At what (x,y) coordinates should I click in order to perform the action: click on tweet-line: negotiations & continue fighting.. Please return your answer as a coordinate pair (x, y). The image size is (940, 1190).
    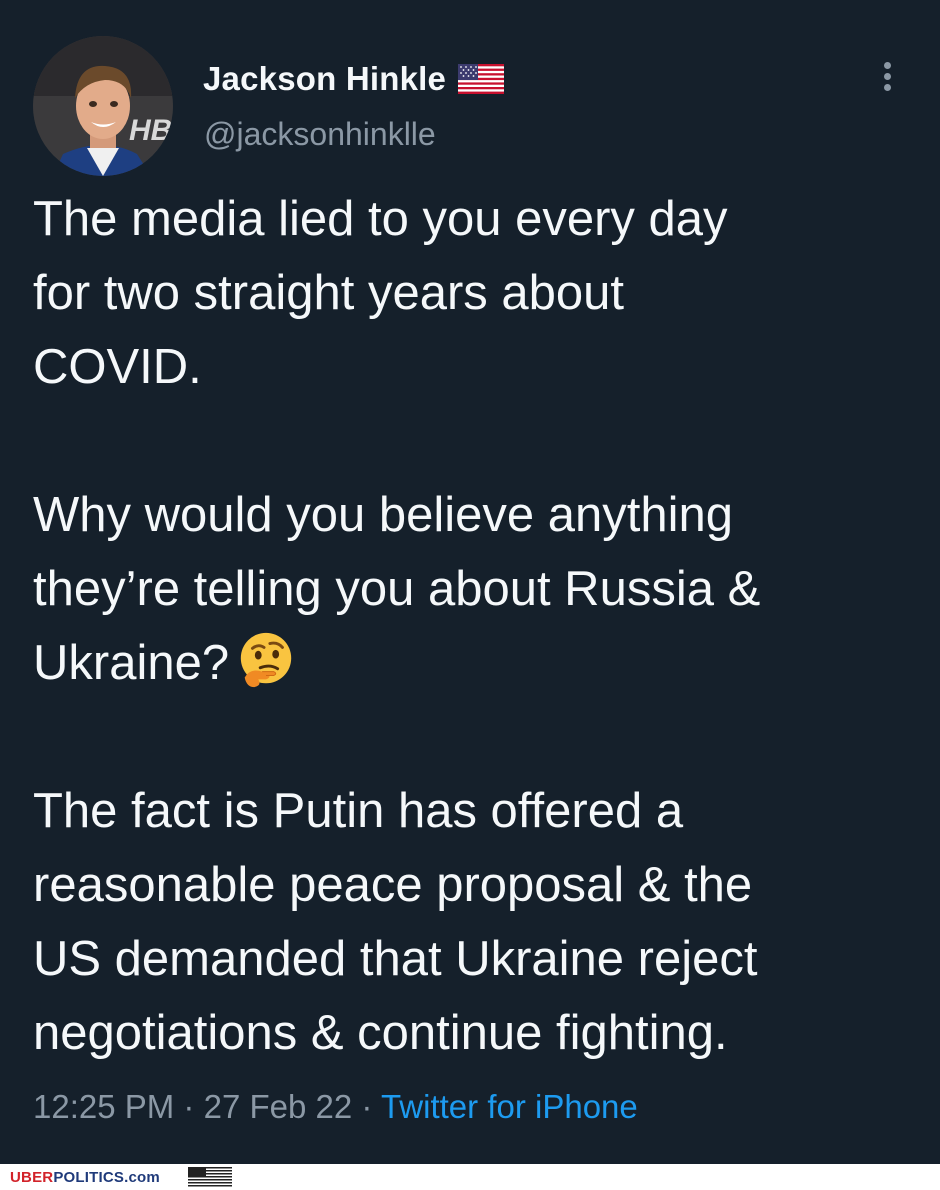
    Looking at the image, I should click on (380, 1033).